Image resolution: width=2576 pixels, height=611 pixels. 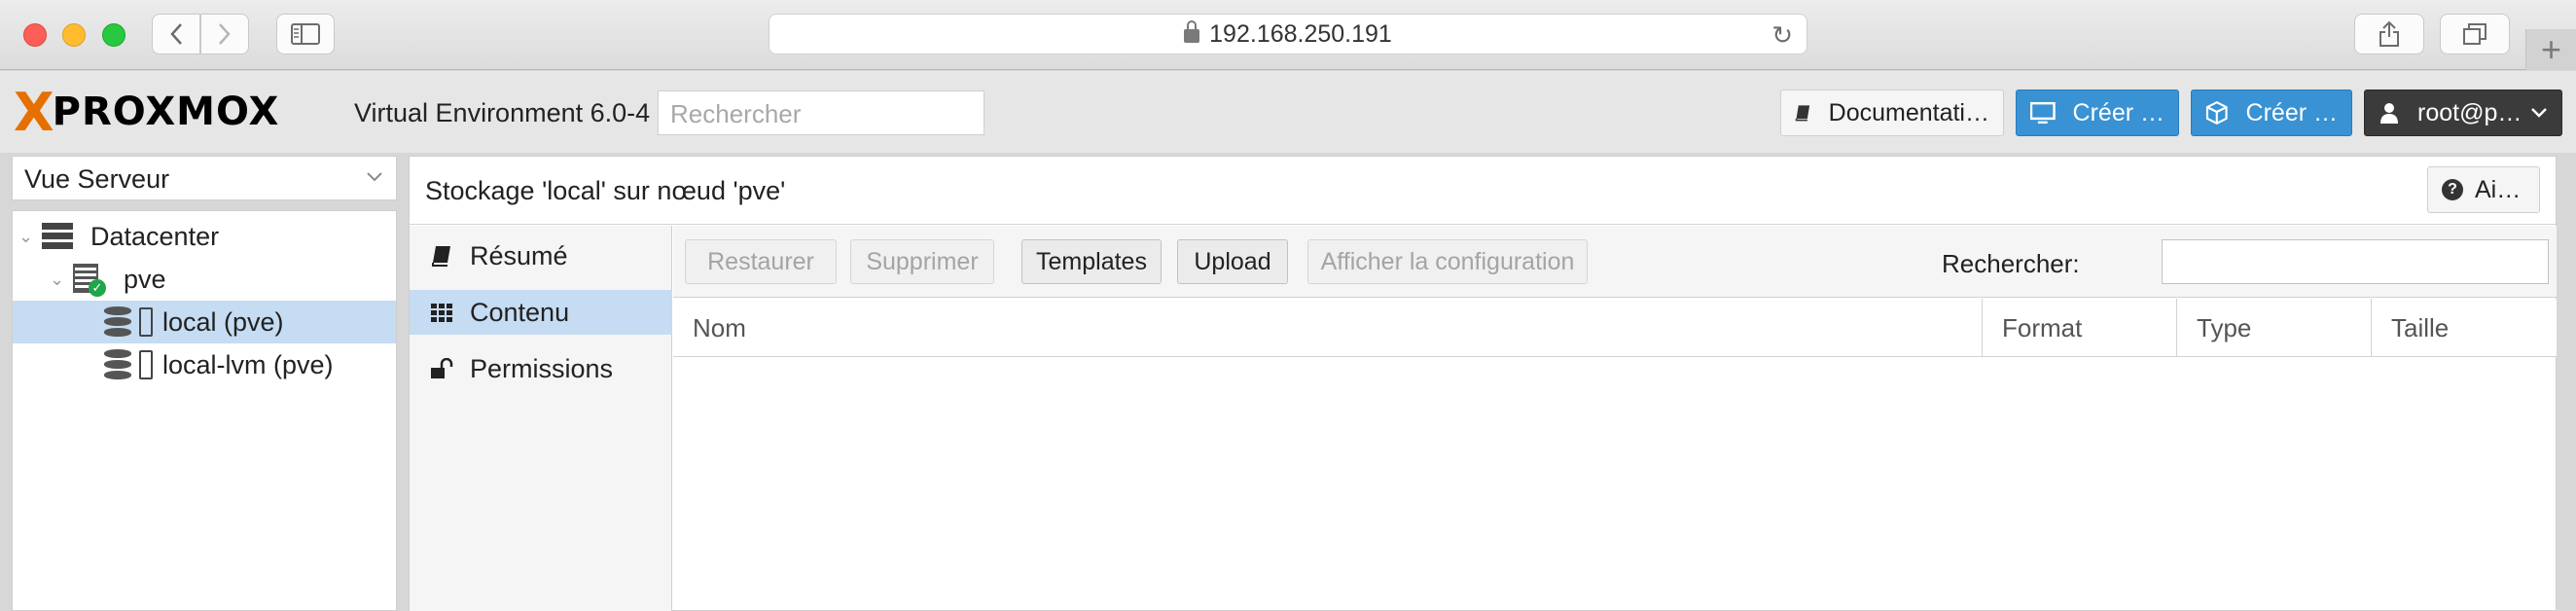 I want to click on subnav-item-resume: Résumé, so click(x=541, y=256).